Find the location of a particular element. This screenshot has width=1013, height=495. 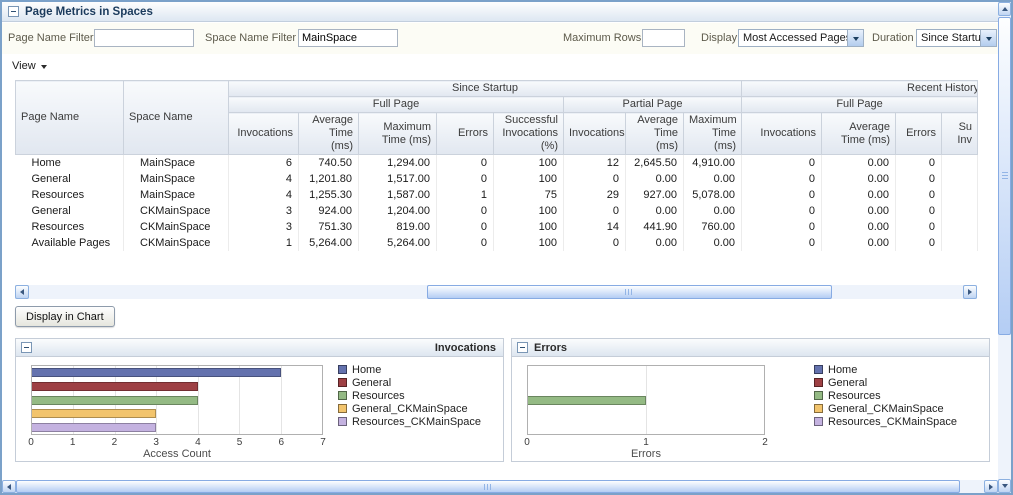

x-tick-label: 7 is located at coordinates (323, 442).